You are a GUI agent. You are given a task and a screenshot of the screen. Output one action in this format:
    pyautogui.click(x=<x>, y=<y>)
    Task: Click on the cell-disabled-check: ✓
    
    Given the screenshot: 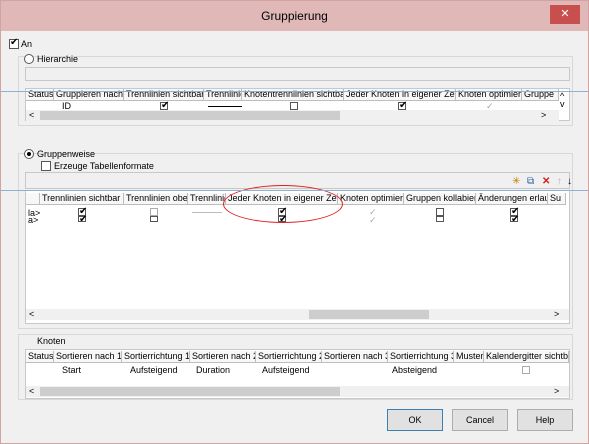 What is the action you would take?
    pyautogui.click(x=373, y=220)
    